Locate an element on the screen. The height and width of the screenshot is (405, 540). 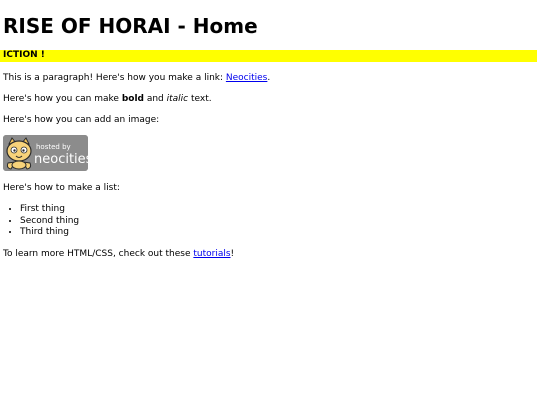
neocities-cat-icon: hosted by neocities is located at coordinates (45, 153).